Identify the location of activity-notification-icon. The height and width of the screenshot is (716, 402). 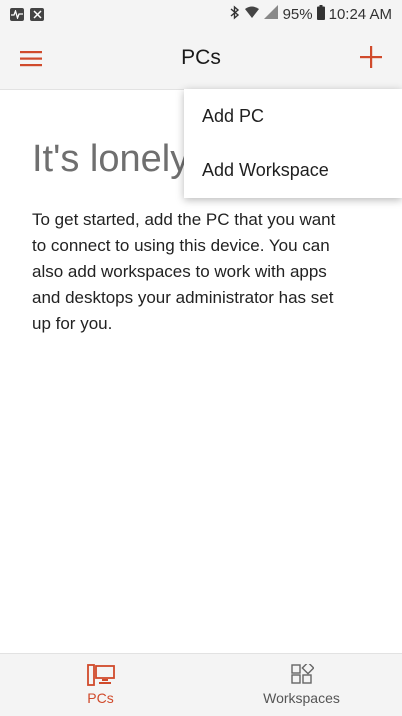
(17, 14).